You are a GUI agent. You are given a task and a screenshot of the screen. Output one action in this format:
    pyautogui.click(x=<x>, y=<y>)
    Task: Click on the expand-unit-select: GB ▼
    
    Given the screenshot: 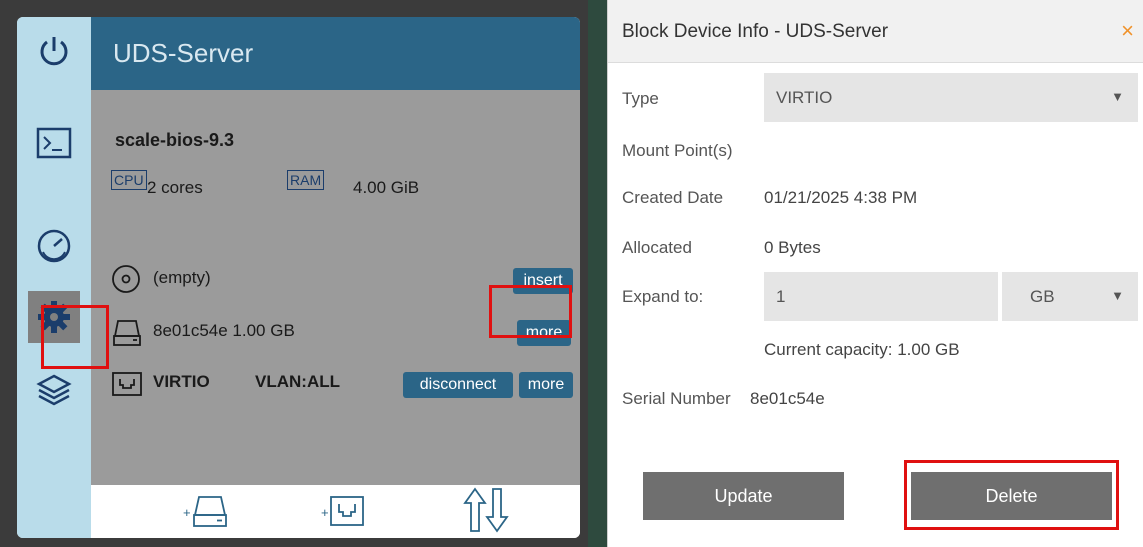 What is the action you would take?
    pyautogui.click(x=1070, y=296)
    